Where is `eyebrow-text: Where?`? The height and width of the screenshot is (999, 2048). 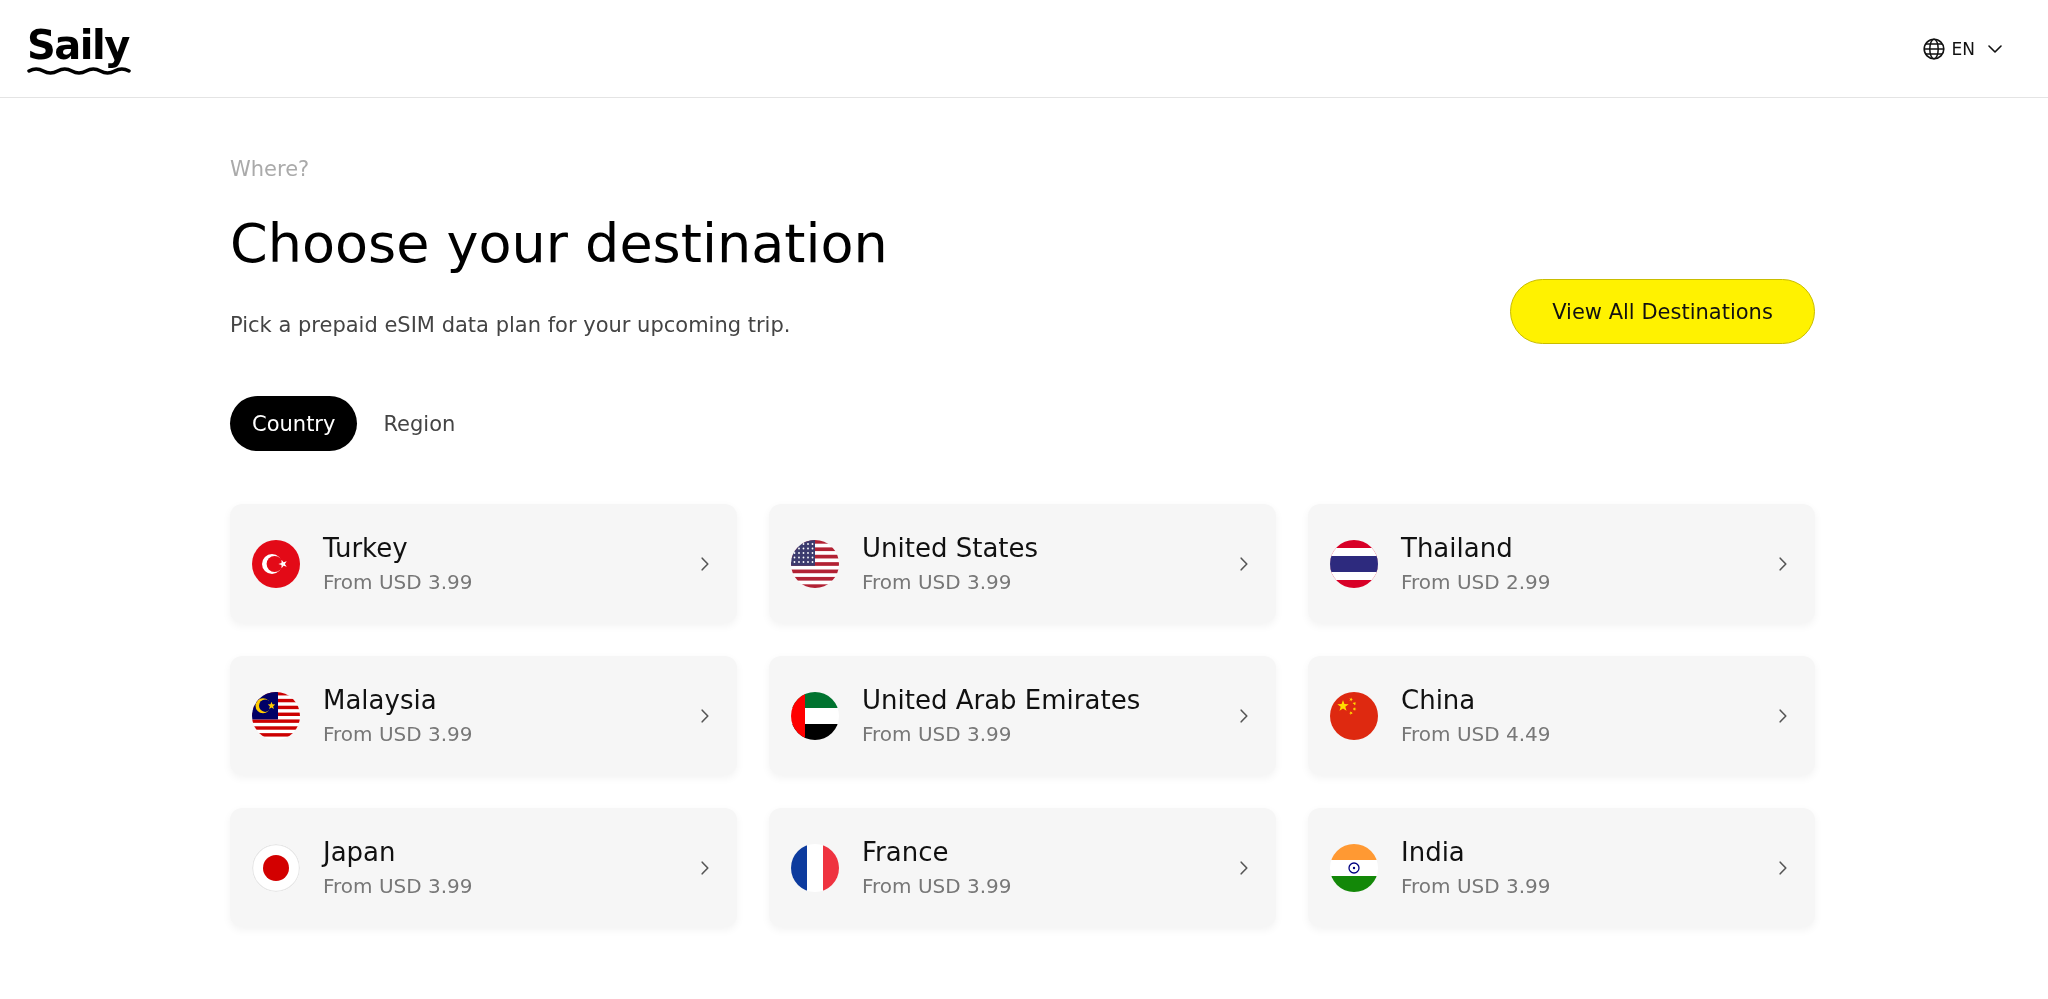
eyebrow-text: Where? is located at coordinates (270, 169).